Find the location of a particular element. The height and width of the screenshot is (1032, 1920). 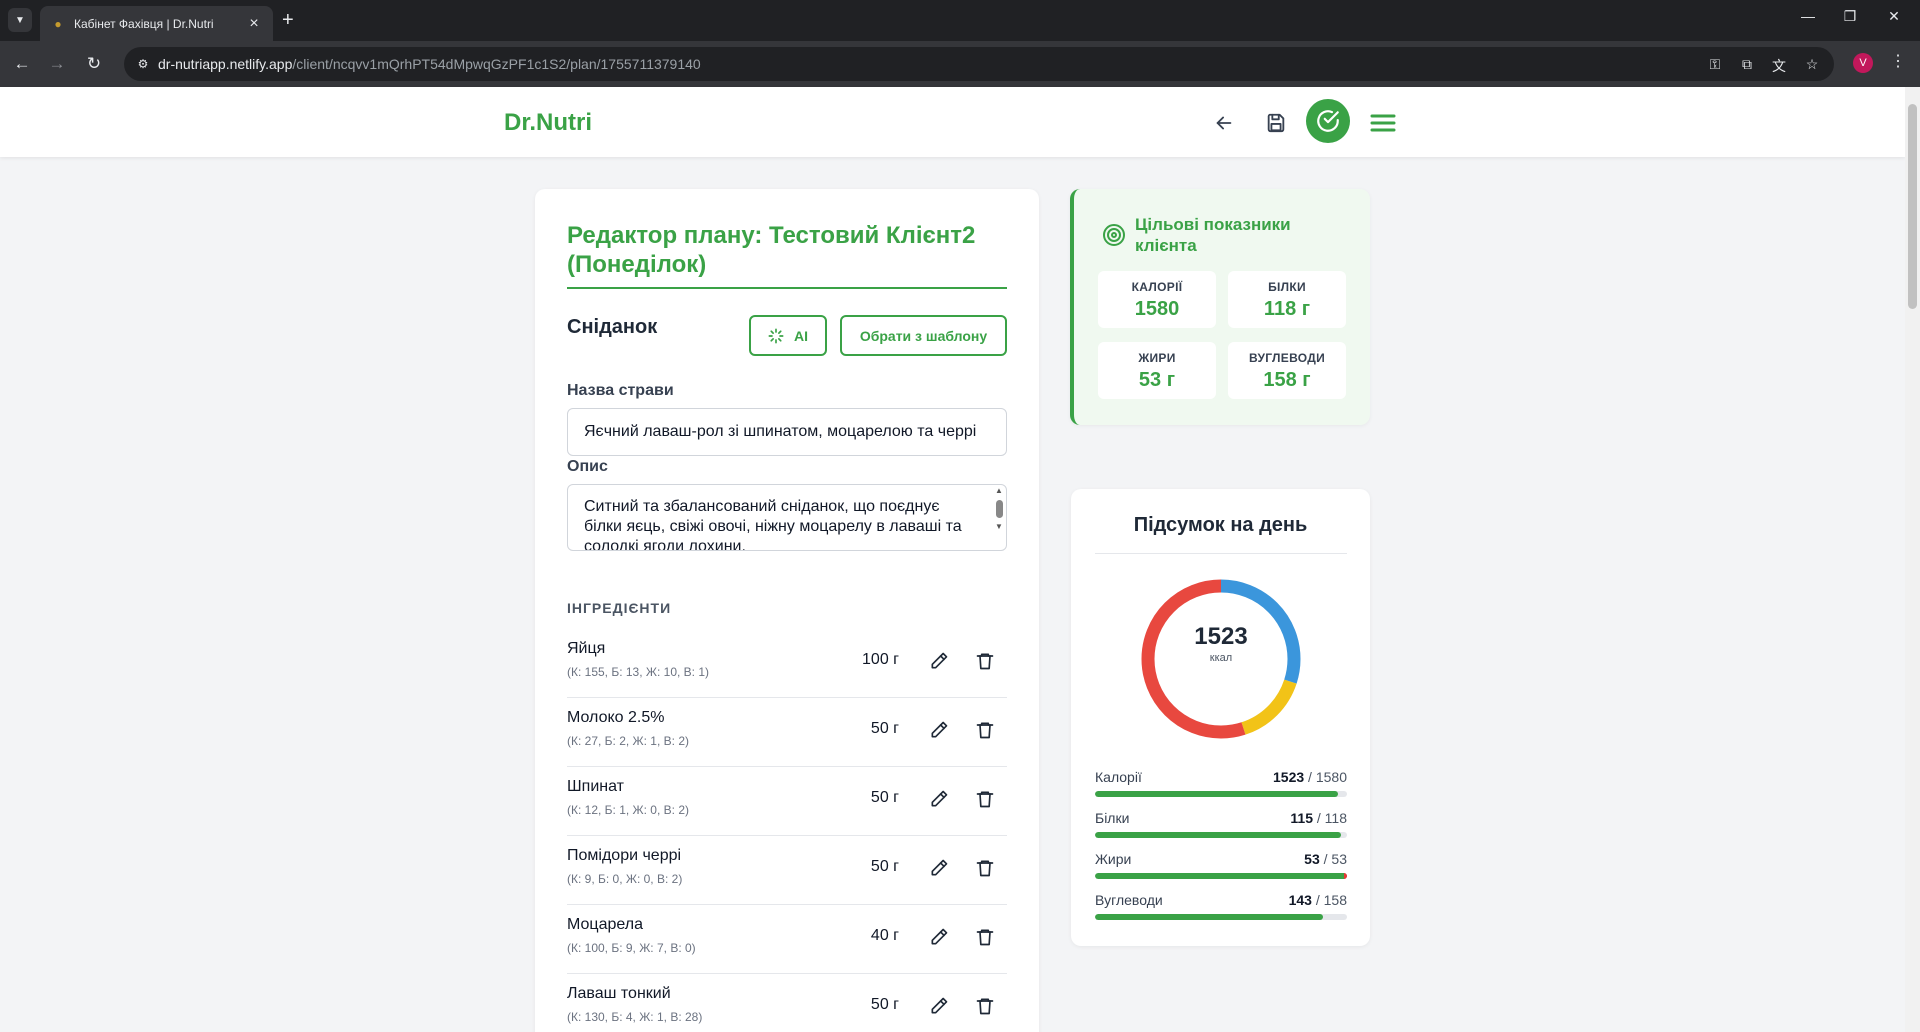

restore-button: ❐ is located at coordinates (1850, 16).